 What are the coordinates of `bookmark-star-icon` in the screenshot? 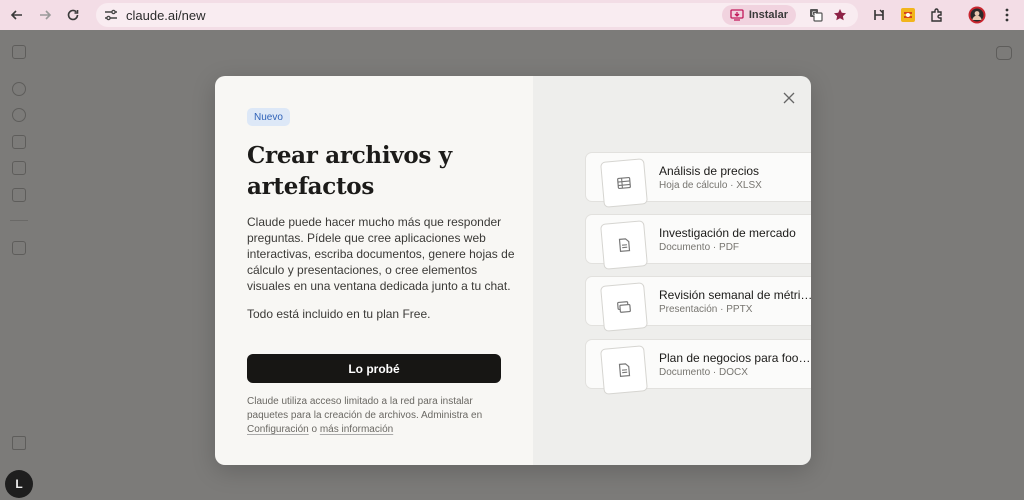 It's located at (840, 15).